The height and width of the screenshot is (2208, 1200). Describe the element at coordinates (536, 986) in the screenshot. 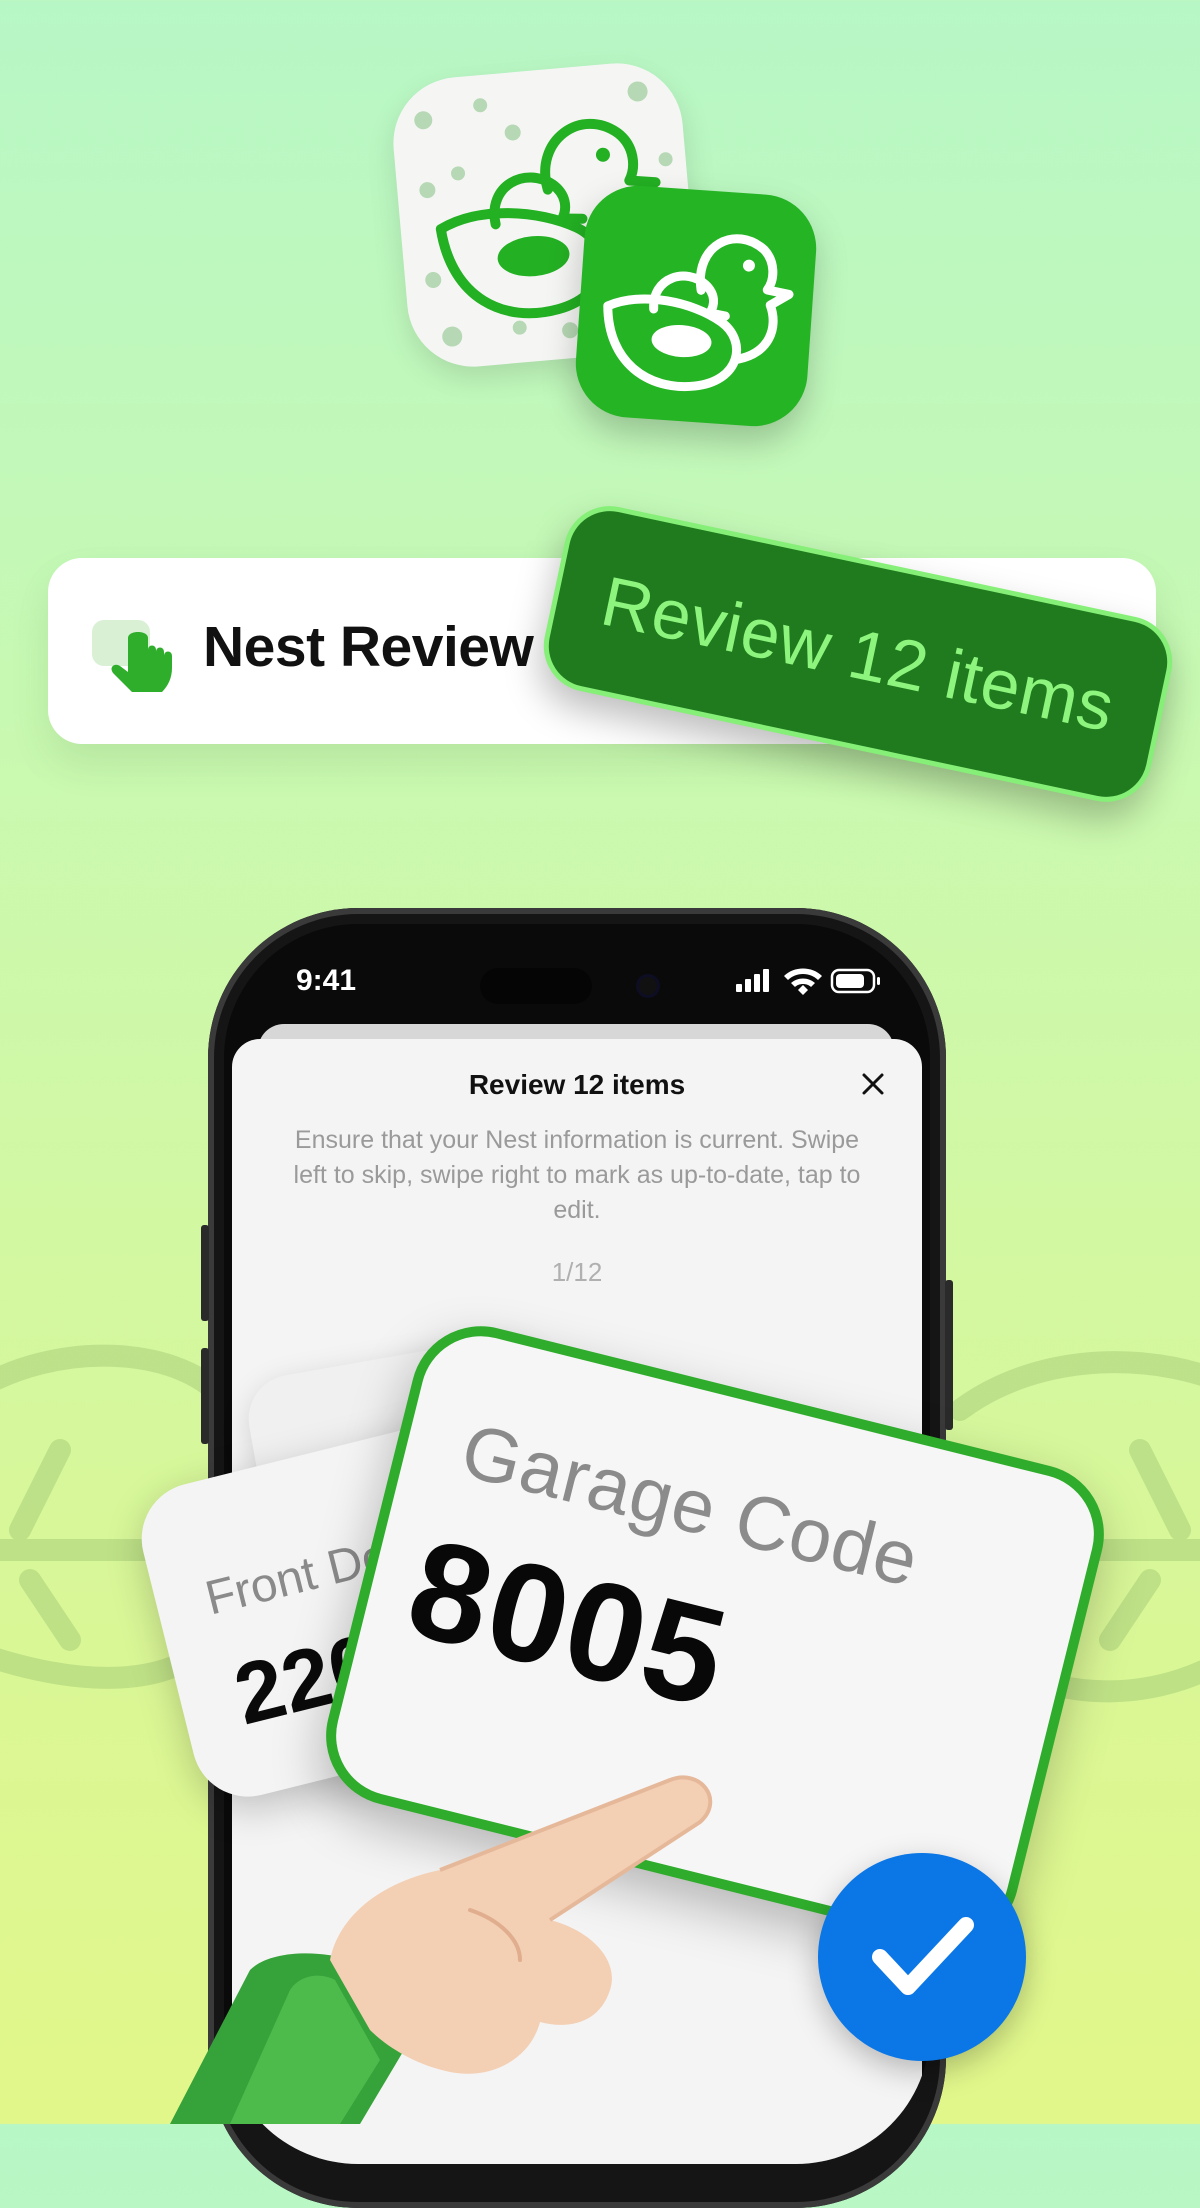

I see `dynamic-island` at that location.